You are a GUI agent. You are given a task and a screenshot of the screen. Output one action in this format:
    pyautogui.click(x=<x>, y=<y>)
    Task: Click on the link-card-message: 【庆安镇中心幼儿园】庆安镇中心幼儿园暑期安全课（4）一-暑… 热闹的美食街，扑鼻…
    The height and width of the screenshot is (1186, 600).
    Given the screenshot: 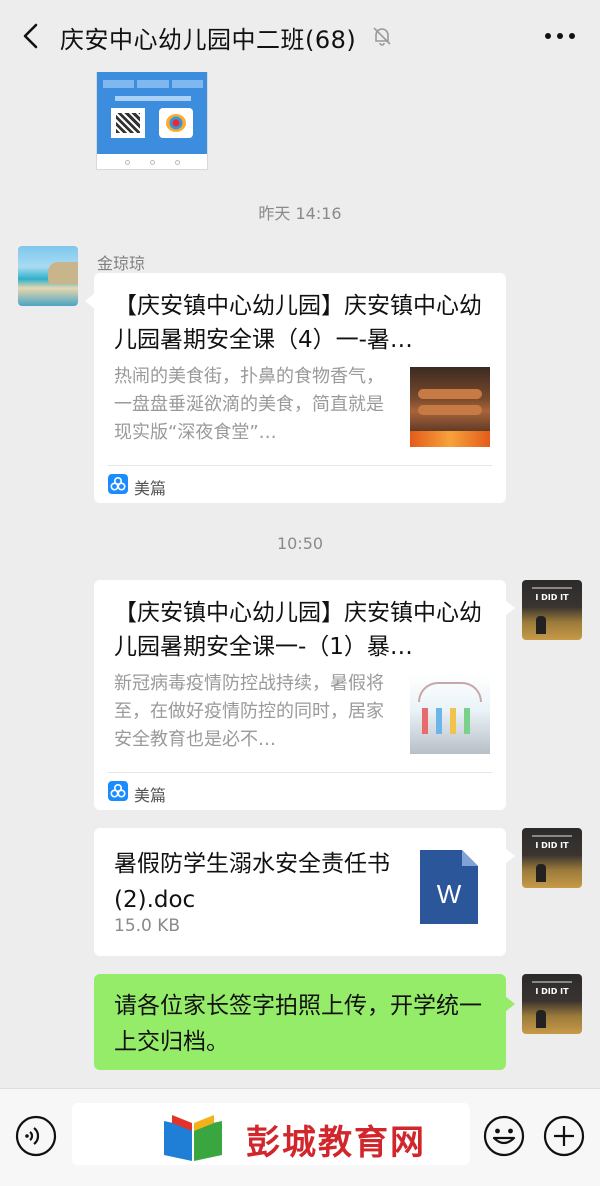 What is the action you would take?
    pyautogui.click(x=295, y=388)
    